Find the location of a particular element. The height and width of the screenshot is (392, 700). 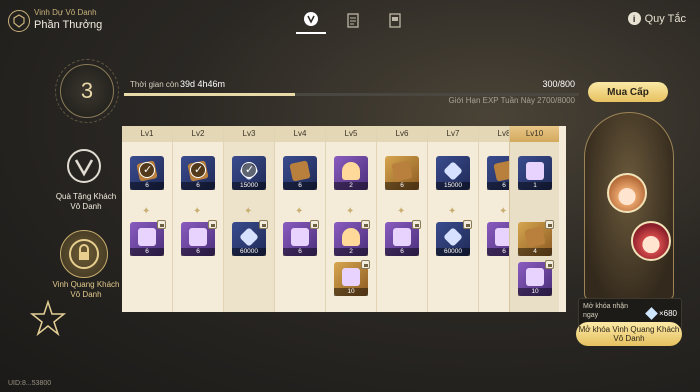

level-column: Lv3 15000 ✦ 60000 is located at coordinates (249, 219).